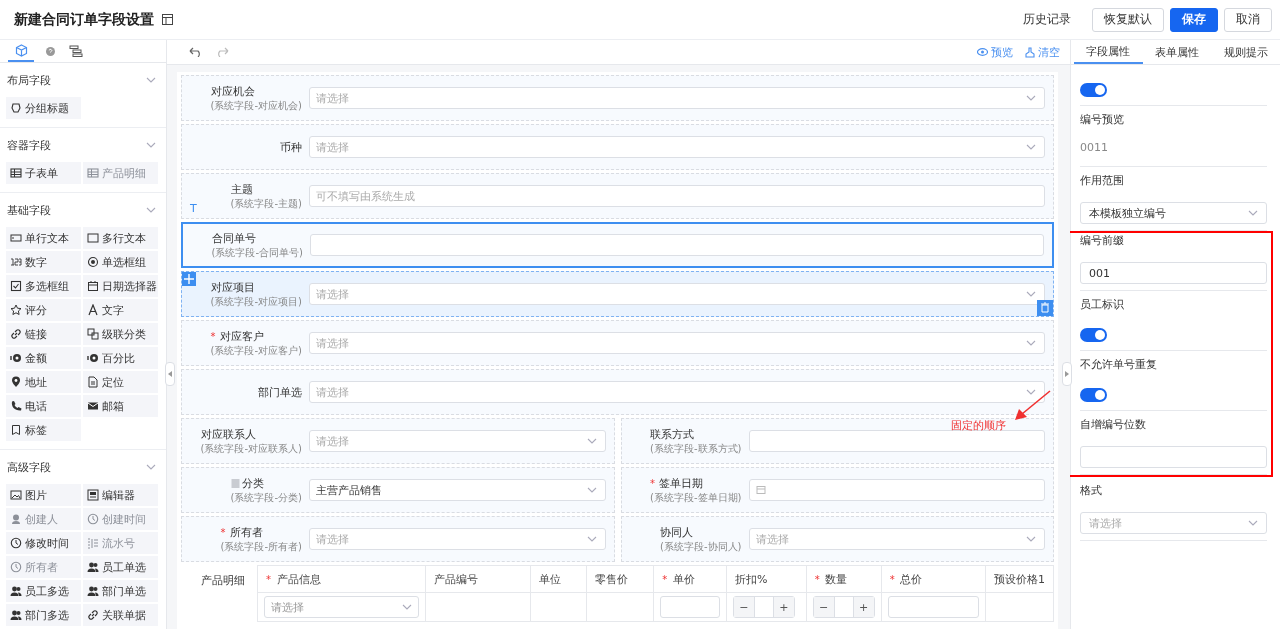 The image size is (1280, 629). I want to click on field-card: 币种 请选择, so click(617, 147).